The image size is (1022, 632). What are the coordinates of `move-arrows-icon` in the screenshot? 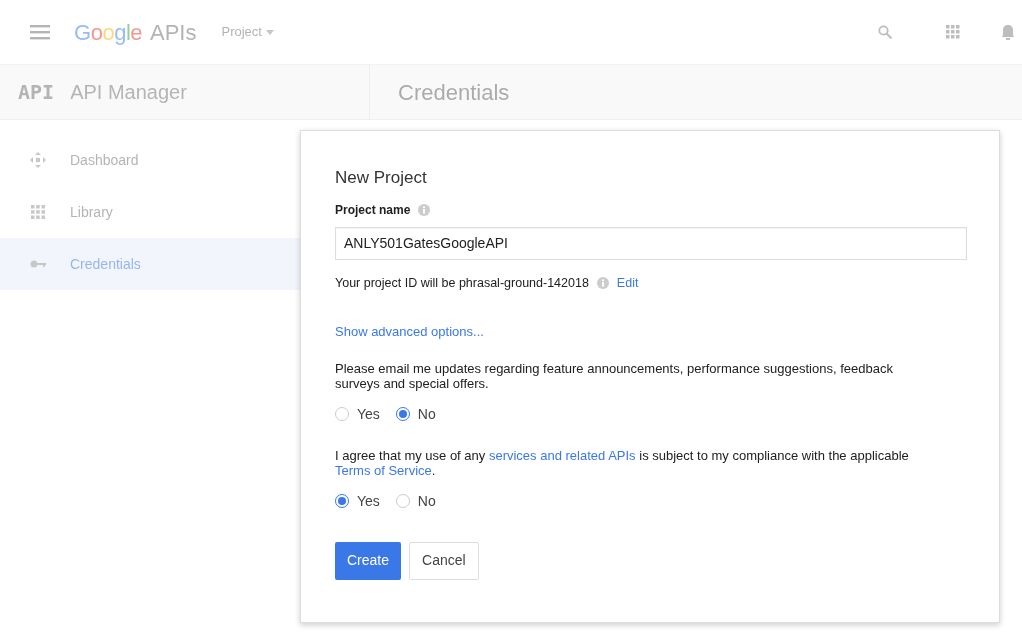 It's located at (38, 160).